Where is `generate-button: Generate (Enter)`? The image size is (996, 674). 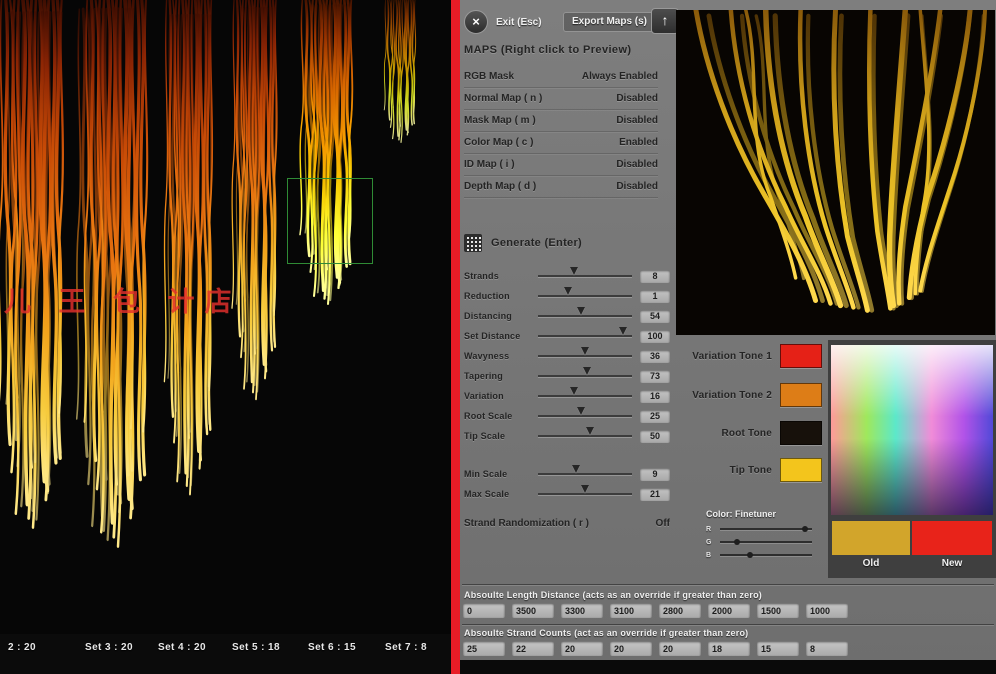 generate-button: Generate (Enter) is located at coordinates (523, 243).